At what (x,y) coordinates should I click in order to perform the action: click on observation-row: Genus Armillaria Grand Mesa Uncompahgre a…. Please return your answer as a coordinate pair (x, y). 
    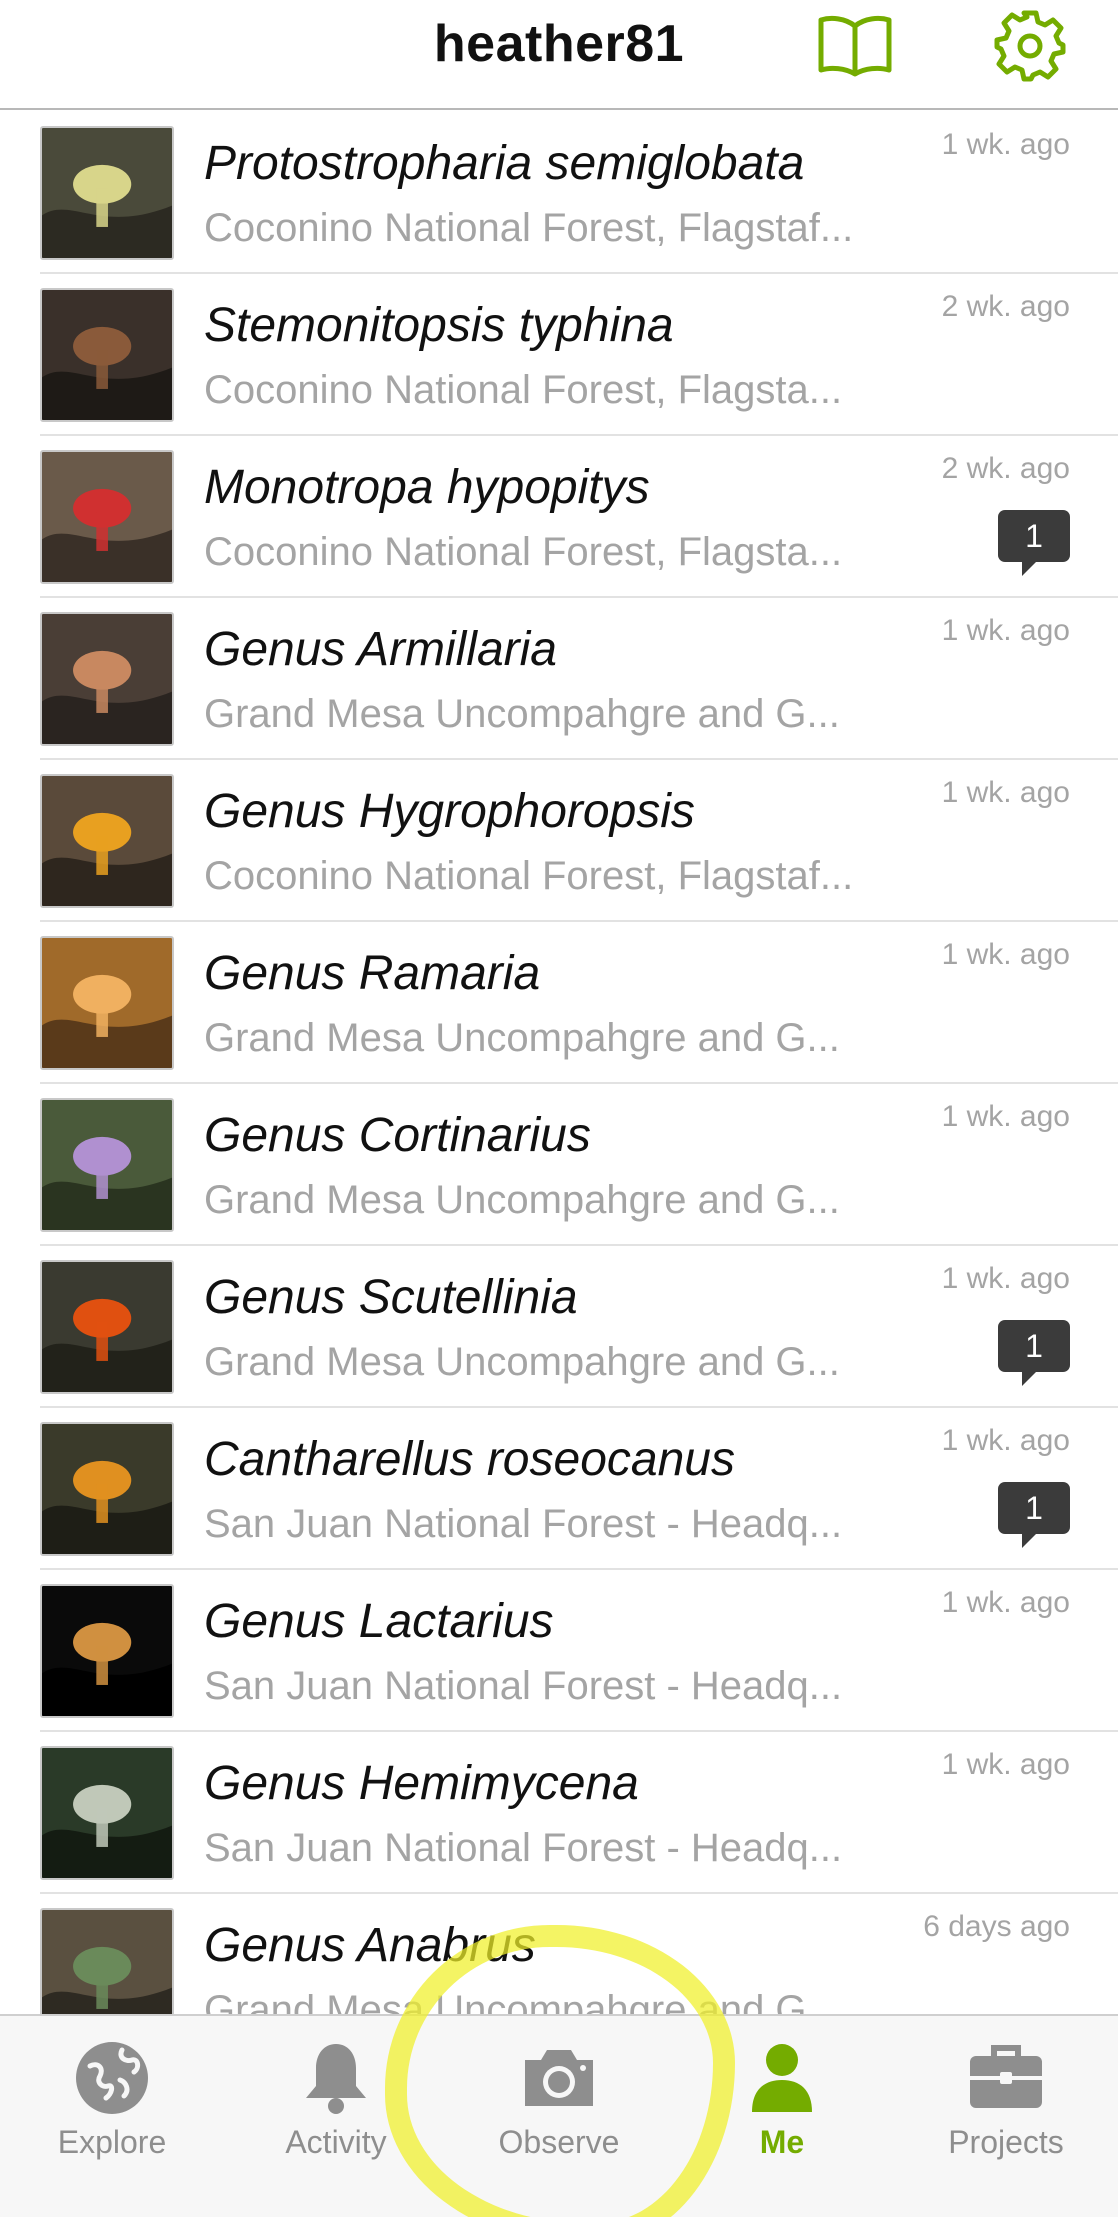
    Looking at the image, I should click on (559, 679).